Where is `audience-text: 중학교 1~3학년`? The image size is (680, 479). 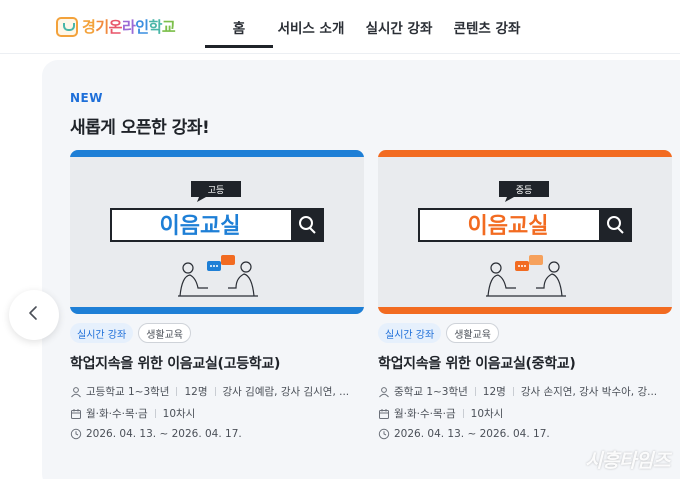
audience-text: 중학교 1~3학년 is located at coordinates (431, 392).